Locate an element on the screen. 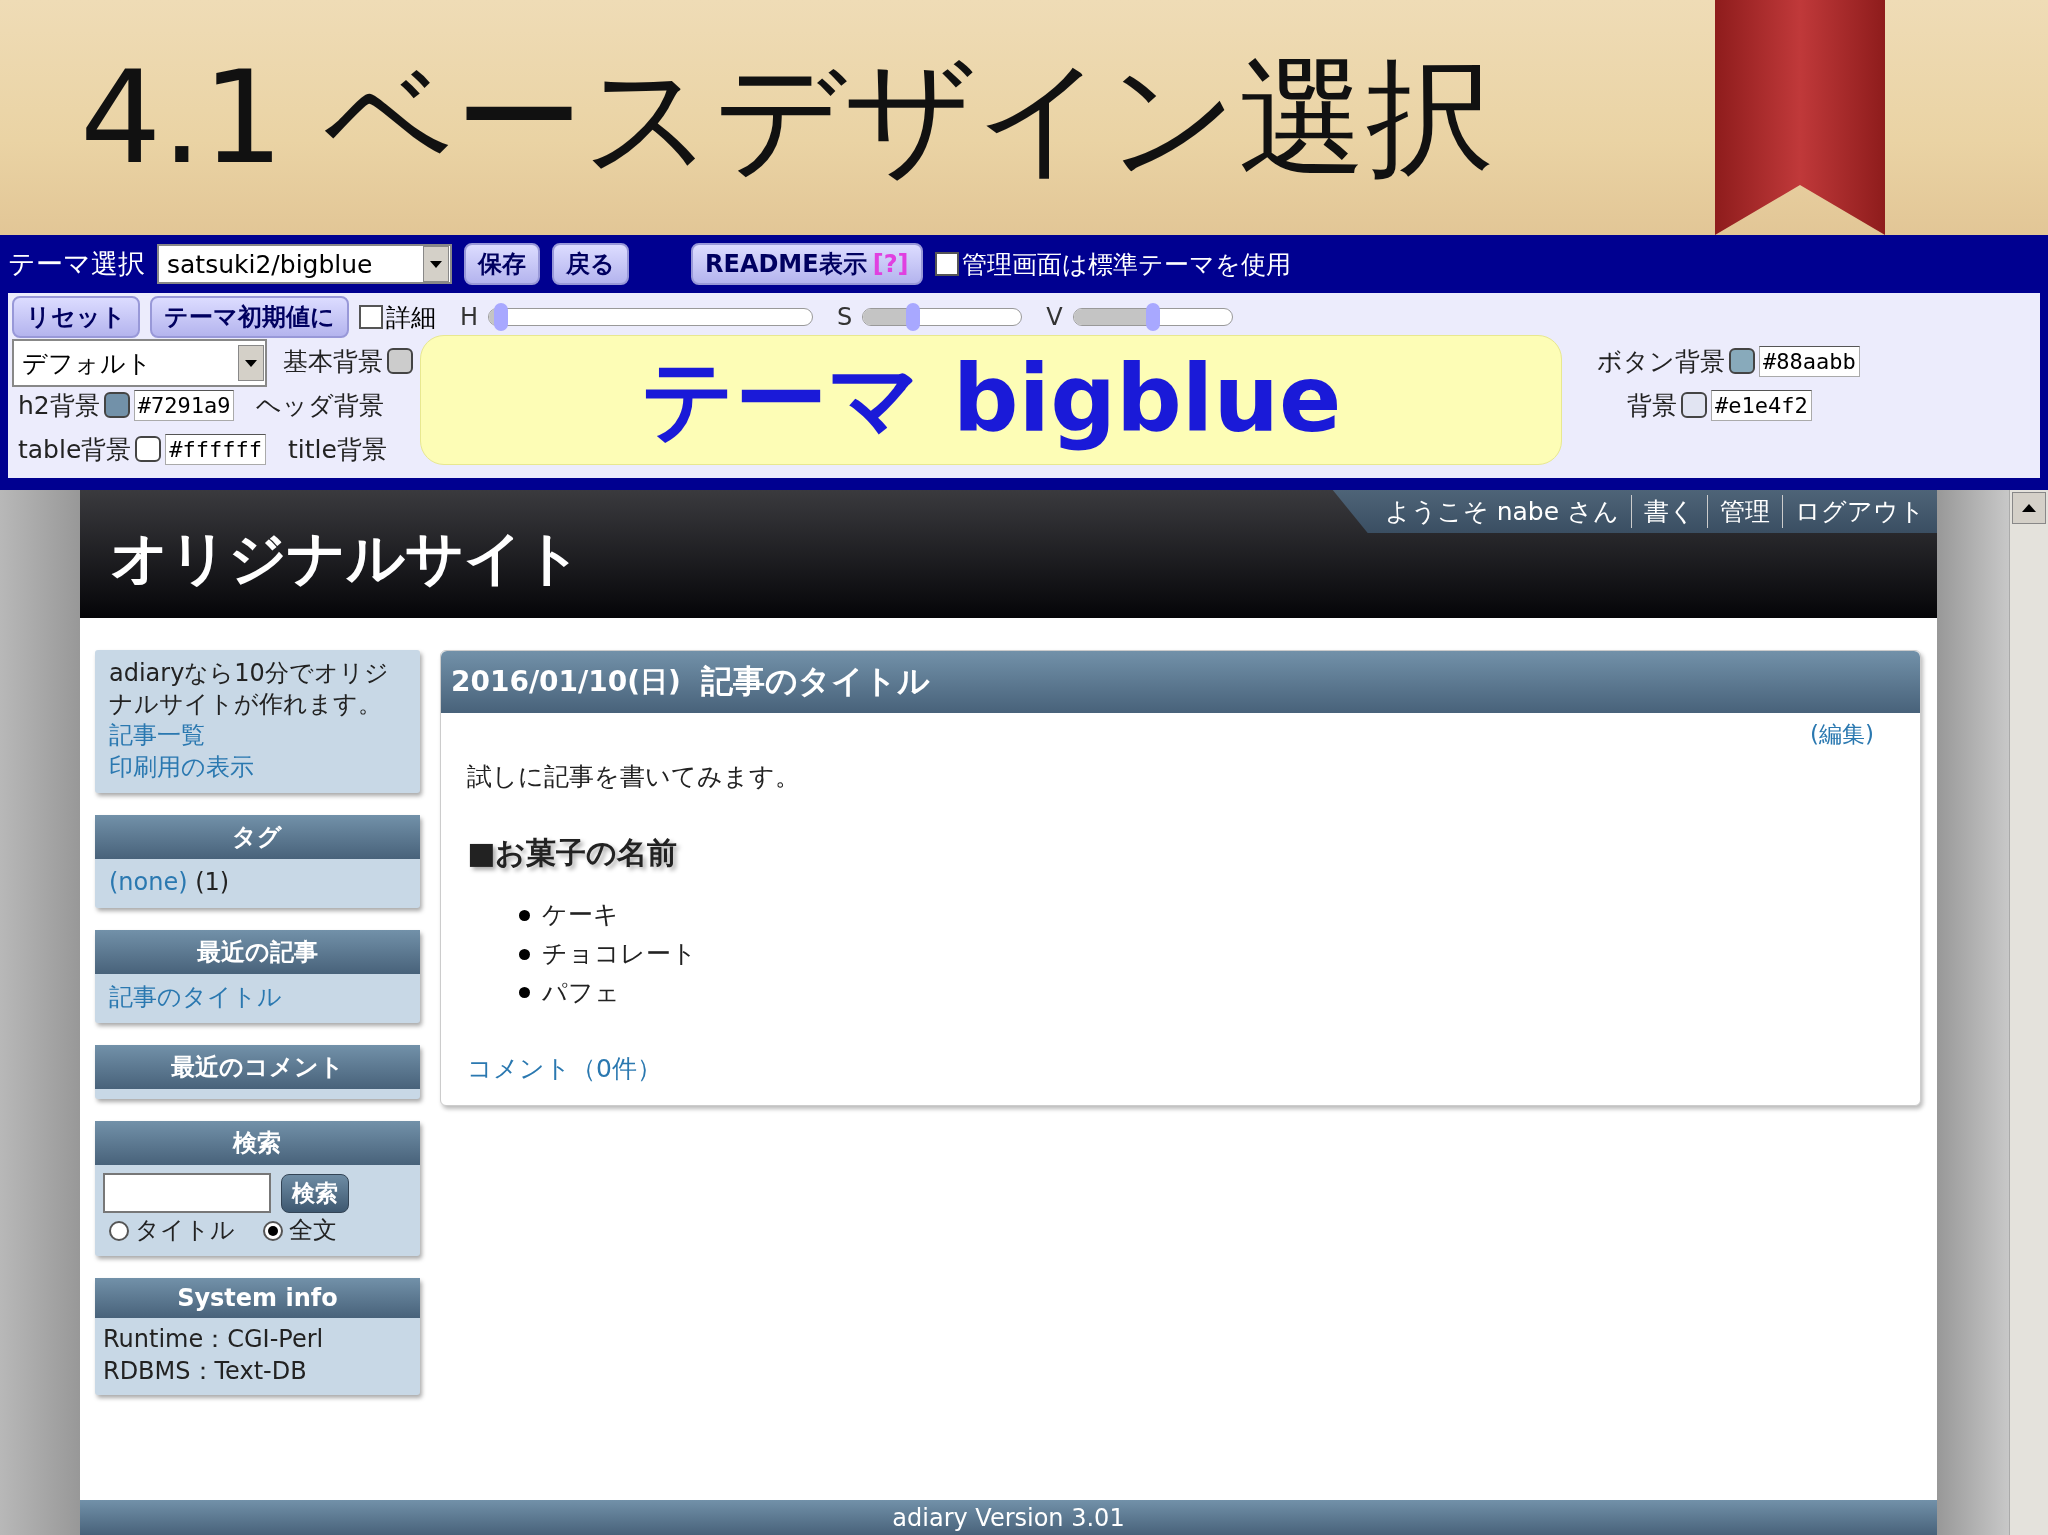 This screenshot has width=2048, height=1535. color-field: #88aabb is located at coordinates (1809, 361).